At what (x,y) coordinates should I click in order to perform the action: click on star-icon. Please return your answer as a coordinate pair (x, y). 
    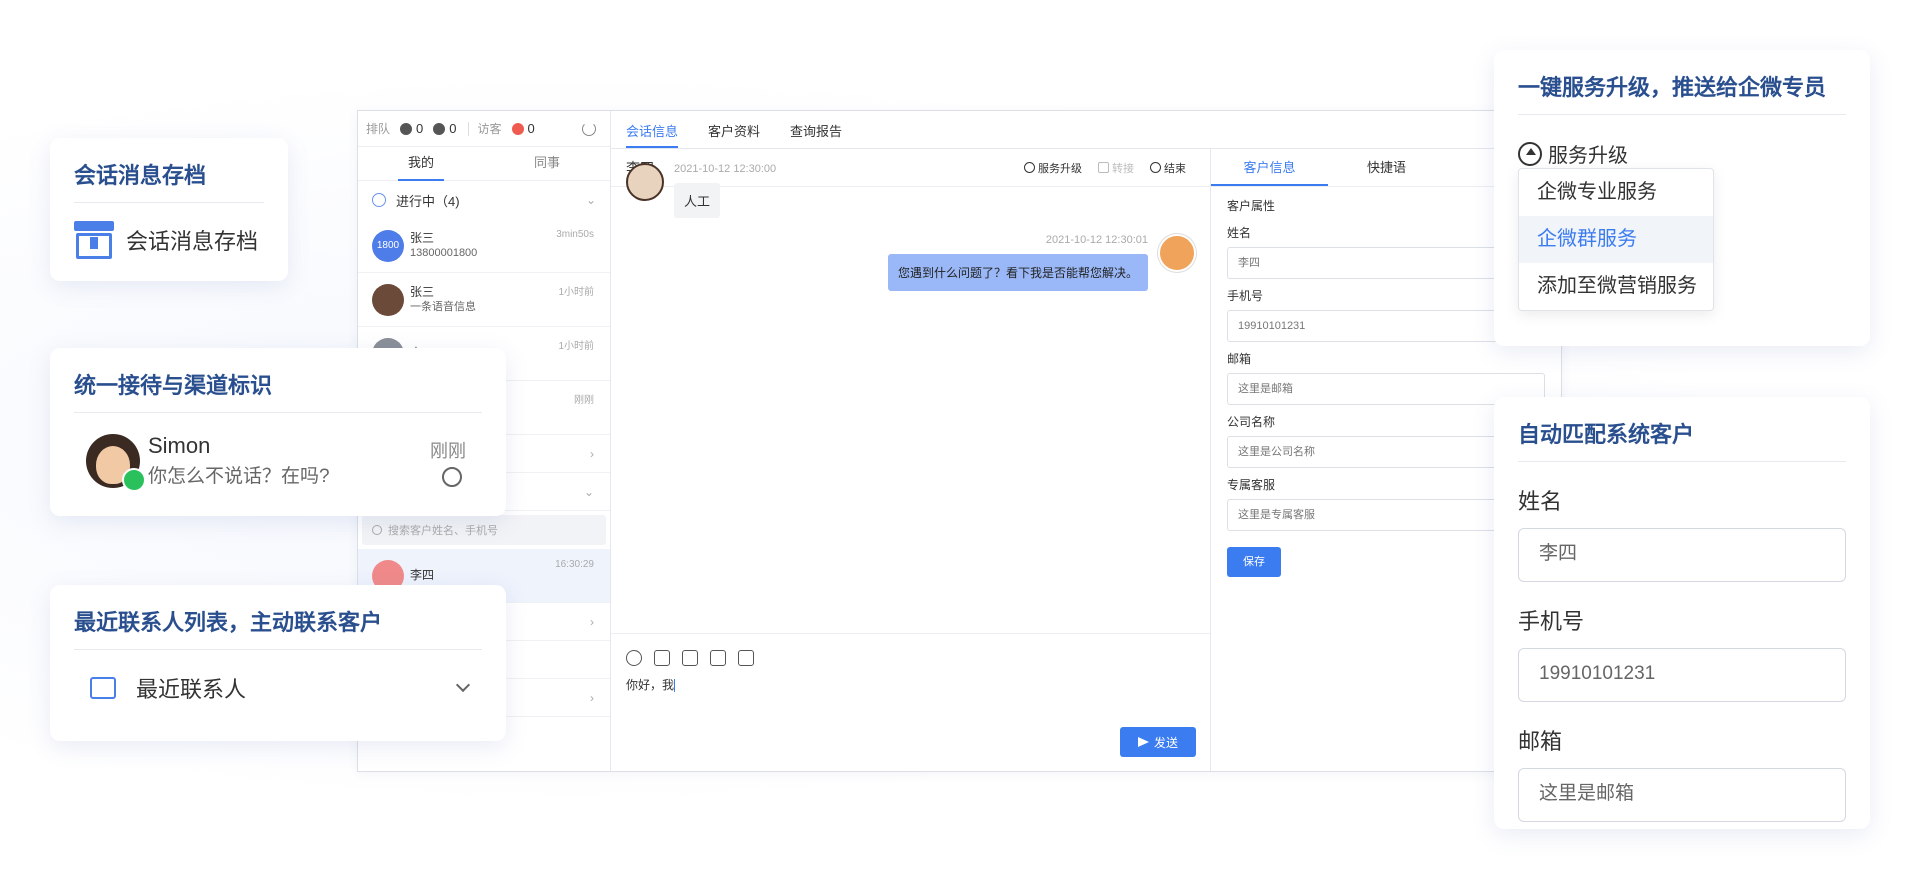
    Looking at the image, I should click on (746, 658).